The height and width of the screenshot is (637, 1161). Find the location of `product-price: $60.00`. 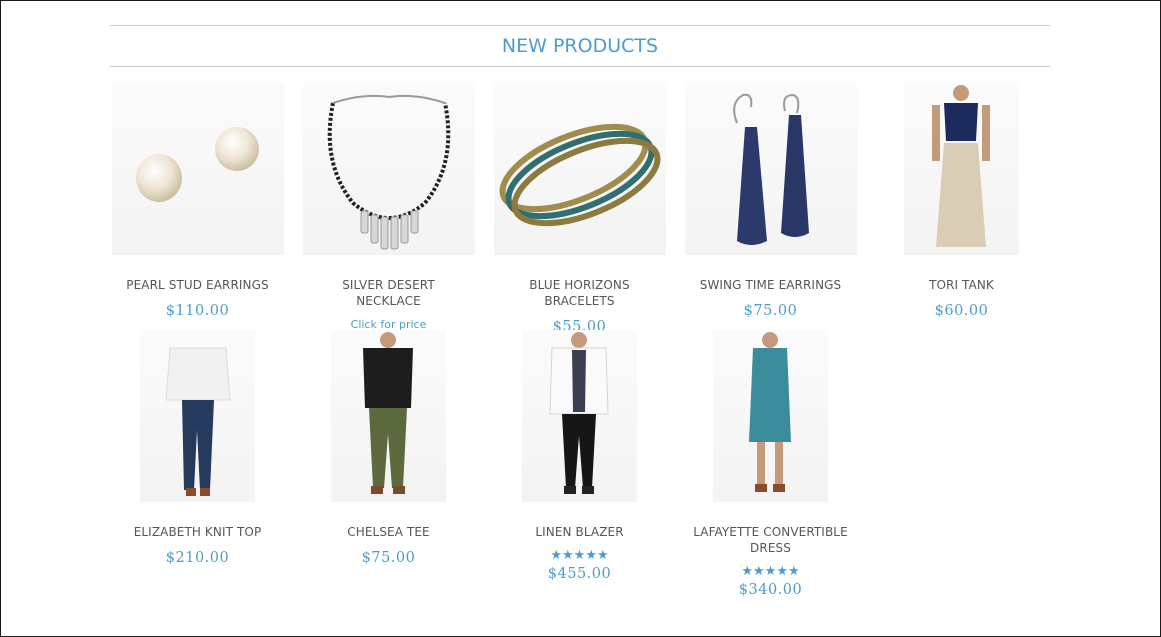

product-price: $60.00 is located at coordinates (961, 311).